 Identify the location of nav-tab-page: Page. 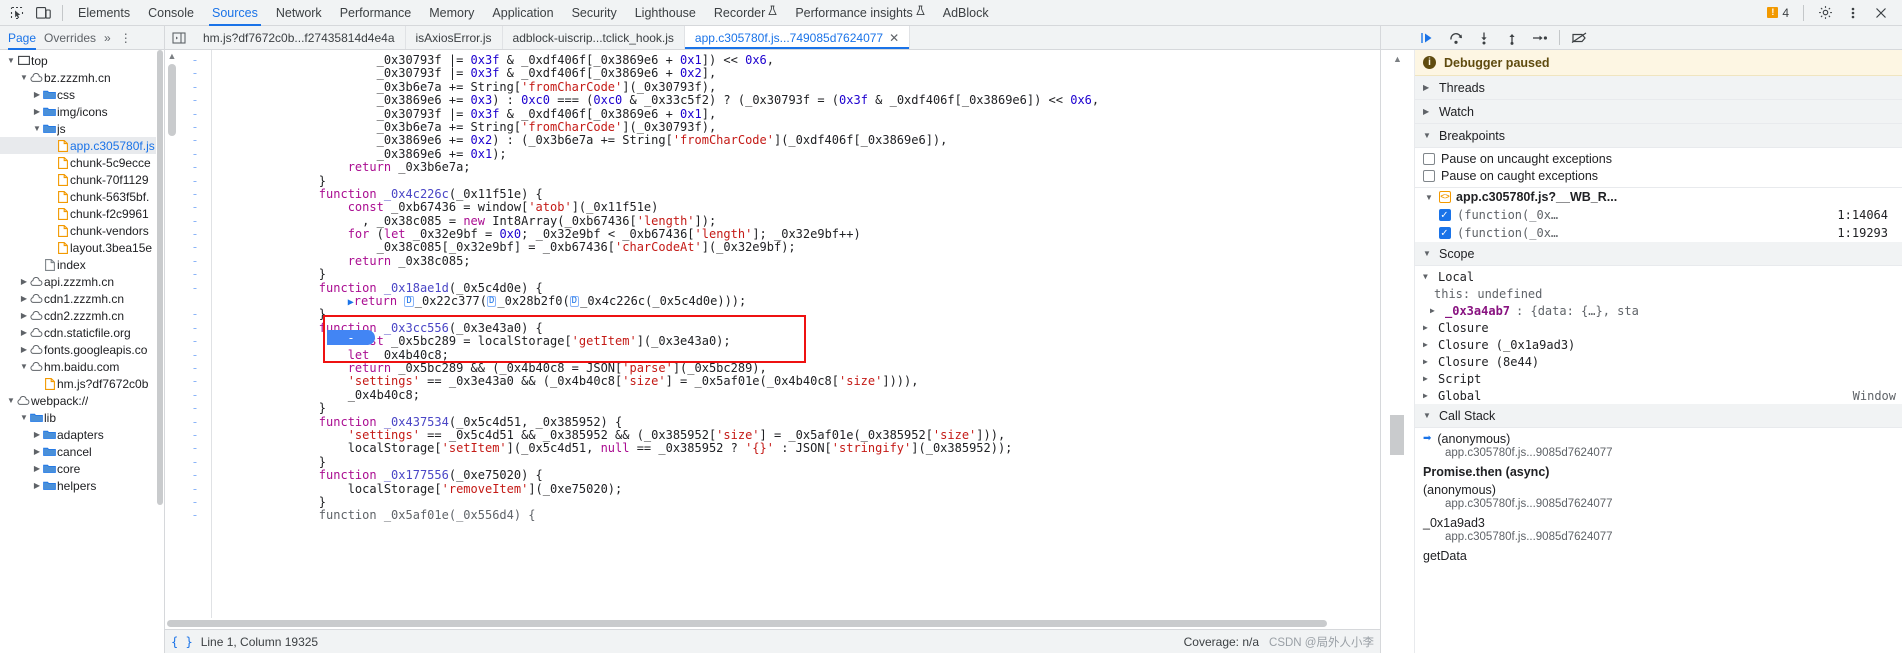
(22, 38).